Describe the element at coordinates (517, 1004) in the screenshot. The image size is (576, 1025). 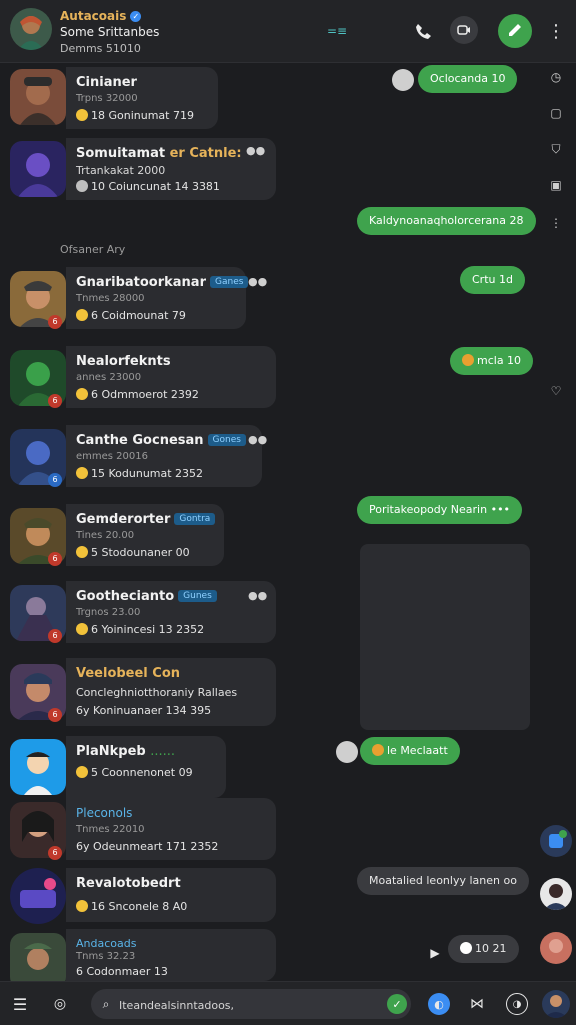
I see `voice-icon: ◑` at that location.